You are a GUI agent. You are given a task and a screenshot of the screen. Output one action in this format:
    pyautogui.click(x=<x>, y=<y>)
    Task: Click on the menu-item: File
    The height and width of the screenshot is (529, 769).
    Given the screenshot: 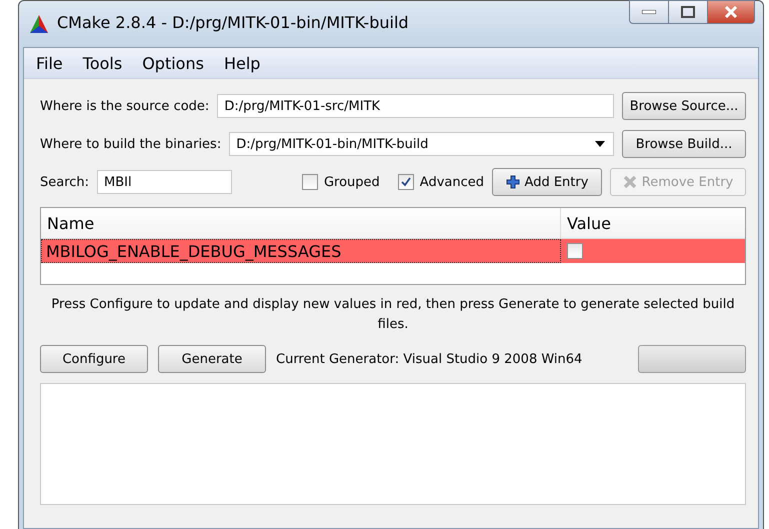 What is the action you would take?
    pyautogui.click(x=49, y=63)
    